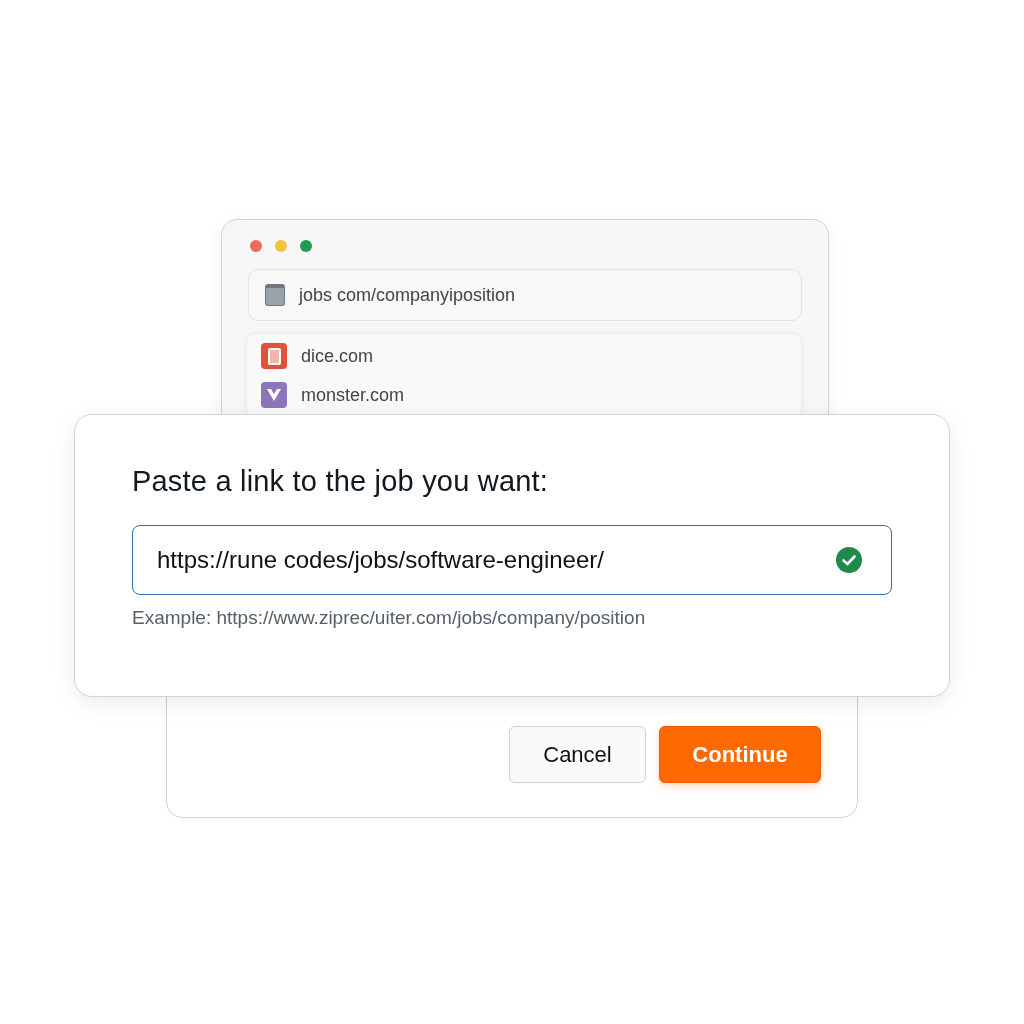  What do you see at coordinates (407, 295) in the screenshot?
I see `address-text: jobs com/companyiposition` at bounding box center [407, 295].